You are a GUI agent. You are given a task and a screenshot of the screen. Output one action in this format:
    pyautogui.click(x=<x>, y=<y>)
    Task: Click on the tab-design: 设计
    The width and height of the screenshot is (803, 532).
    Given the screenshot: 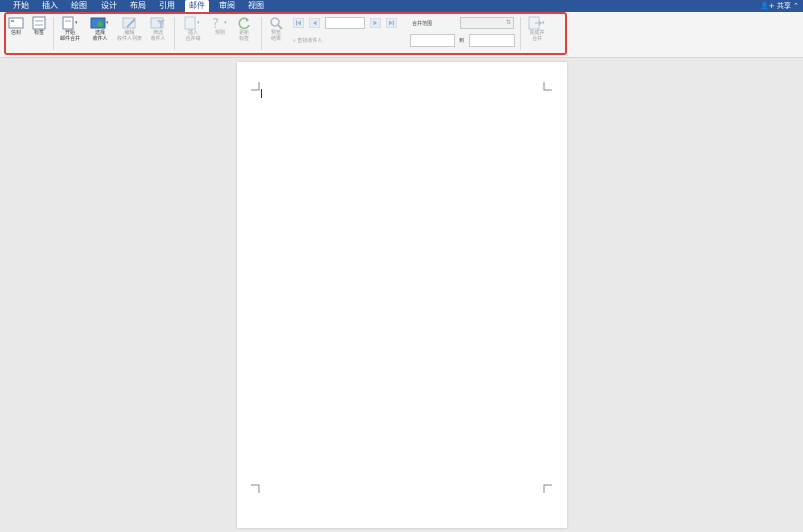 What is the action you would take?
    pyautogui.click(x=109, y=6)
    